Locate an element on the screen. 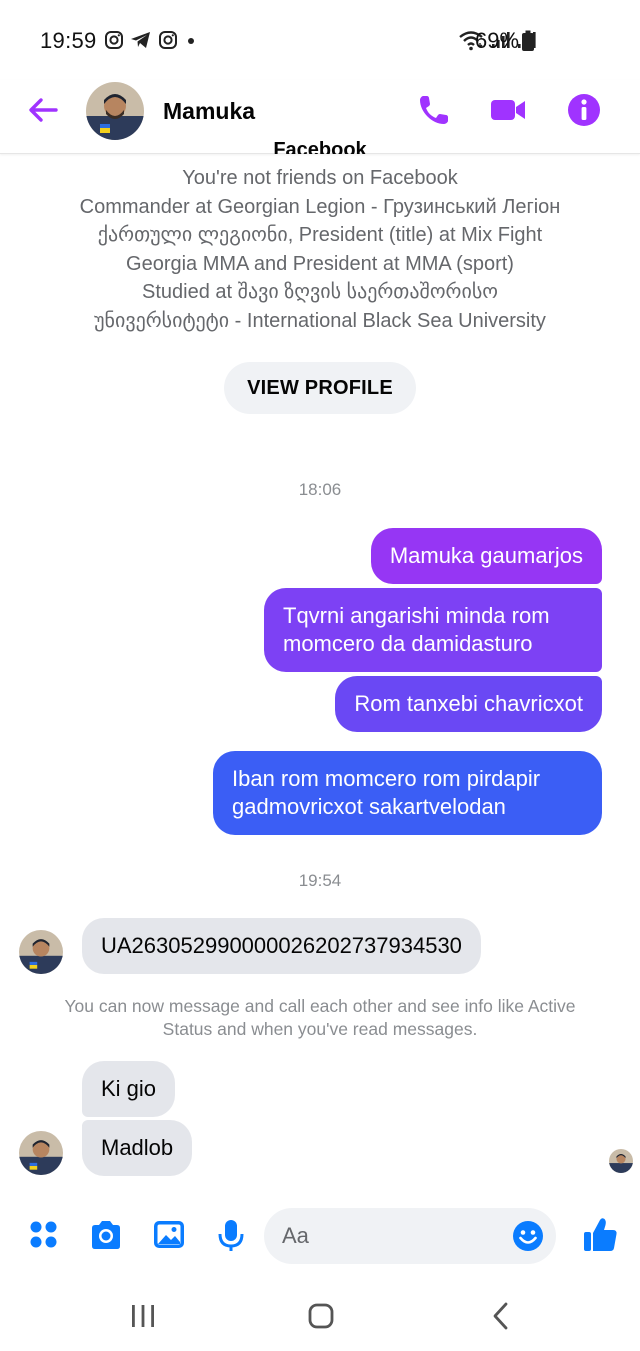  view-profile-button: VIEW PROFILE is located at coordinates (320, 388).